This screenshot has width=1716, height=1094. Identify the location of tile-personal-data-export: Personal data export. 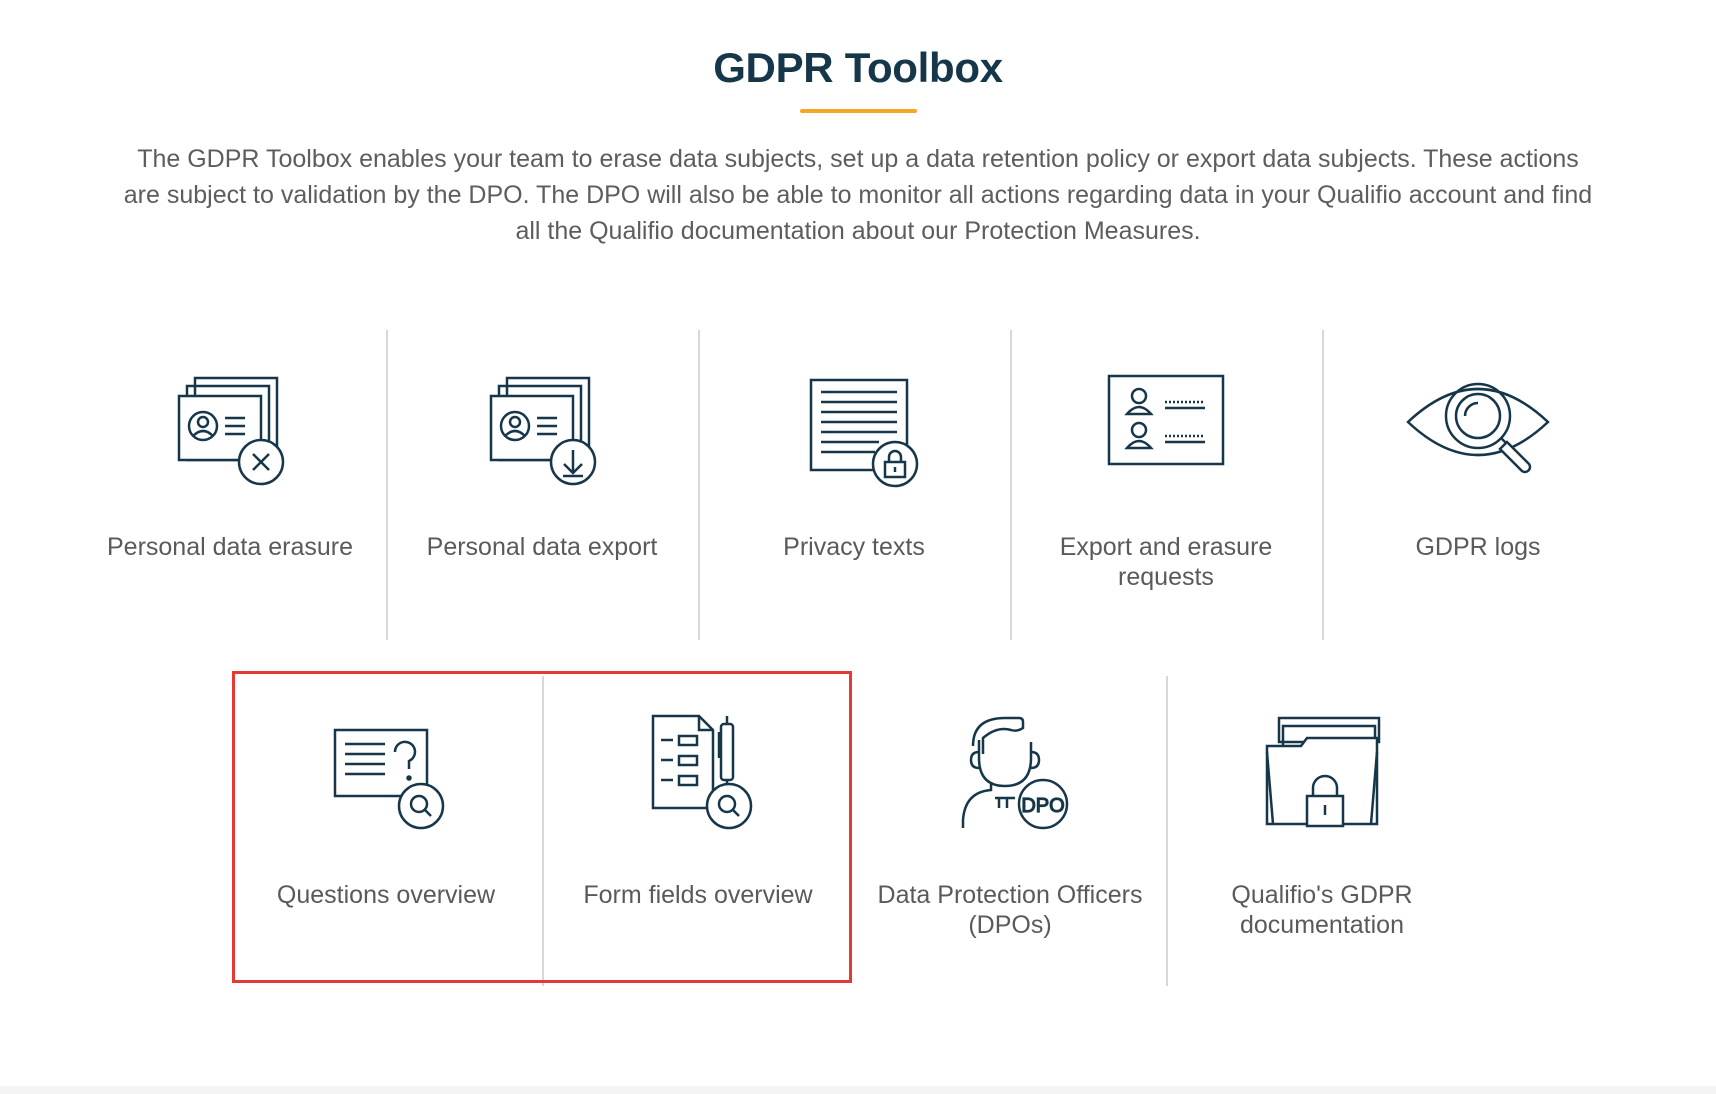
(542, 500).